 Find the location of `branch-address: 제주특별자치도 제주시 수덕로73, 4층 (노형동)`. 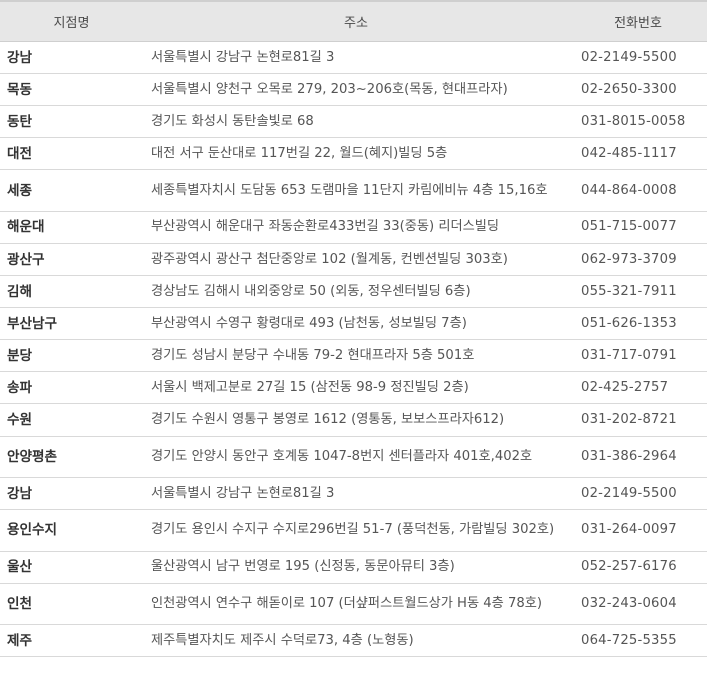

branch-address: 제주특별자치도 제주시 수덕로73, 4층 (노형동) is located at coordinates (356, 641).